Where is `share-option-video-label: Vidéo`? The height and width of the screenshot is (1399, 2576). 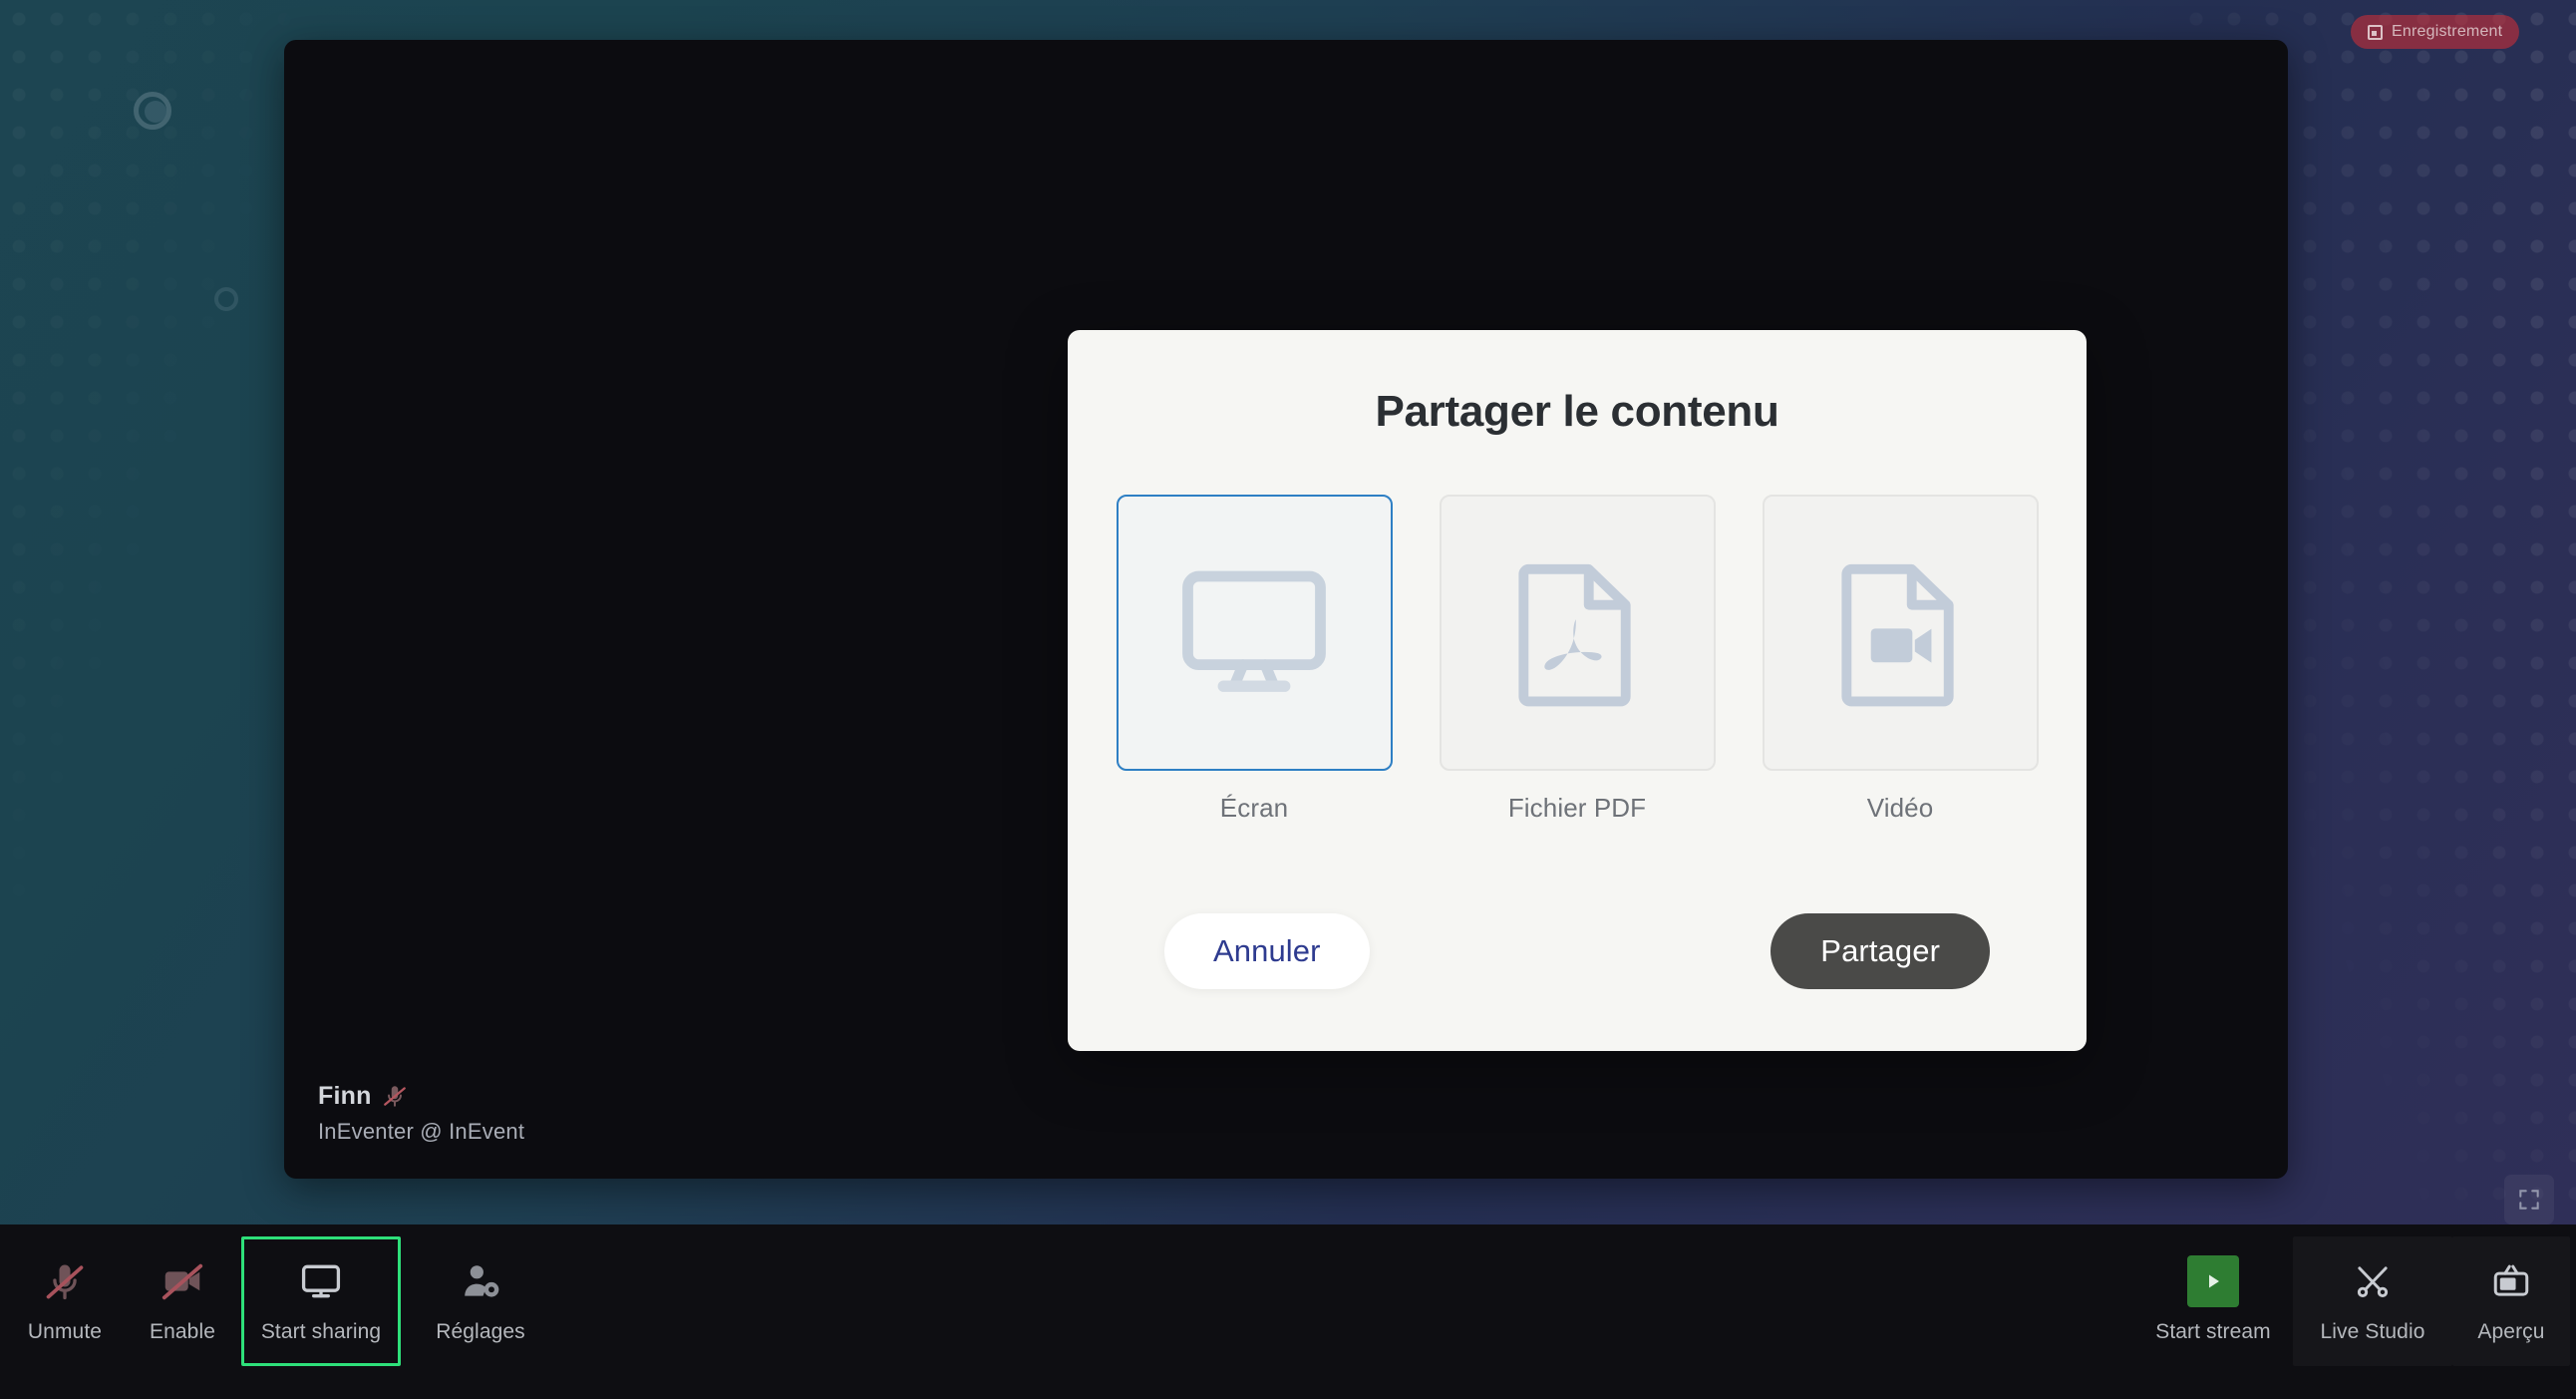
share-option-video-label: Vidéo is located at coordinates (1900, 808).